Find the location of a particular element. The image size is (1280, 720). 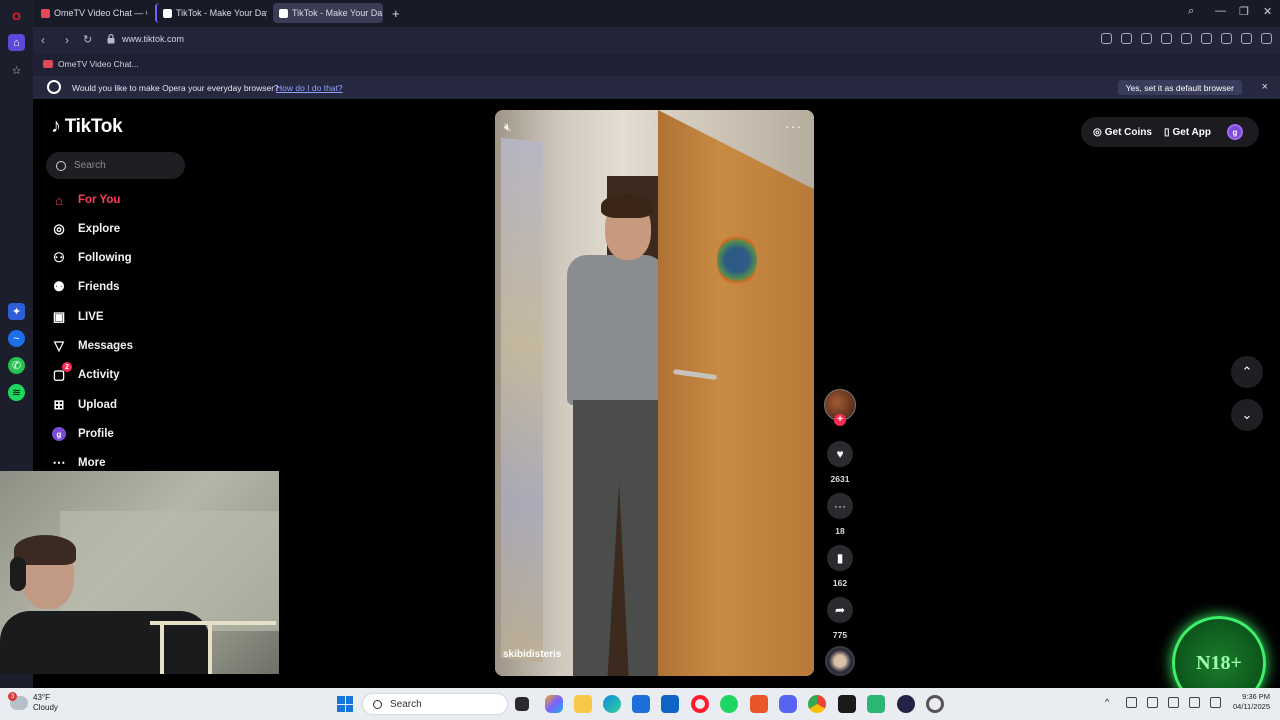

bookmarks-icon: ☆ is located at coordinates (16, 70).